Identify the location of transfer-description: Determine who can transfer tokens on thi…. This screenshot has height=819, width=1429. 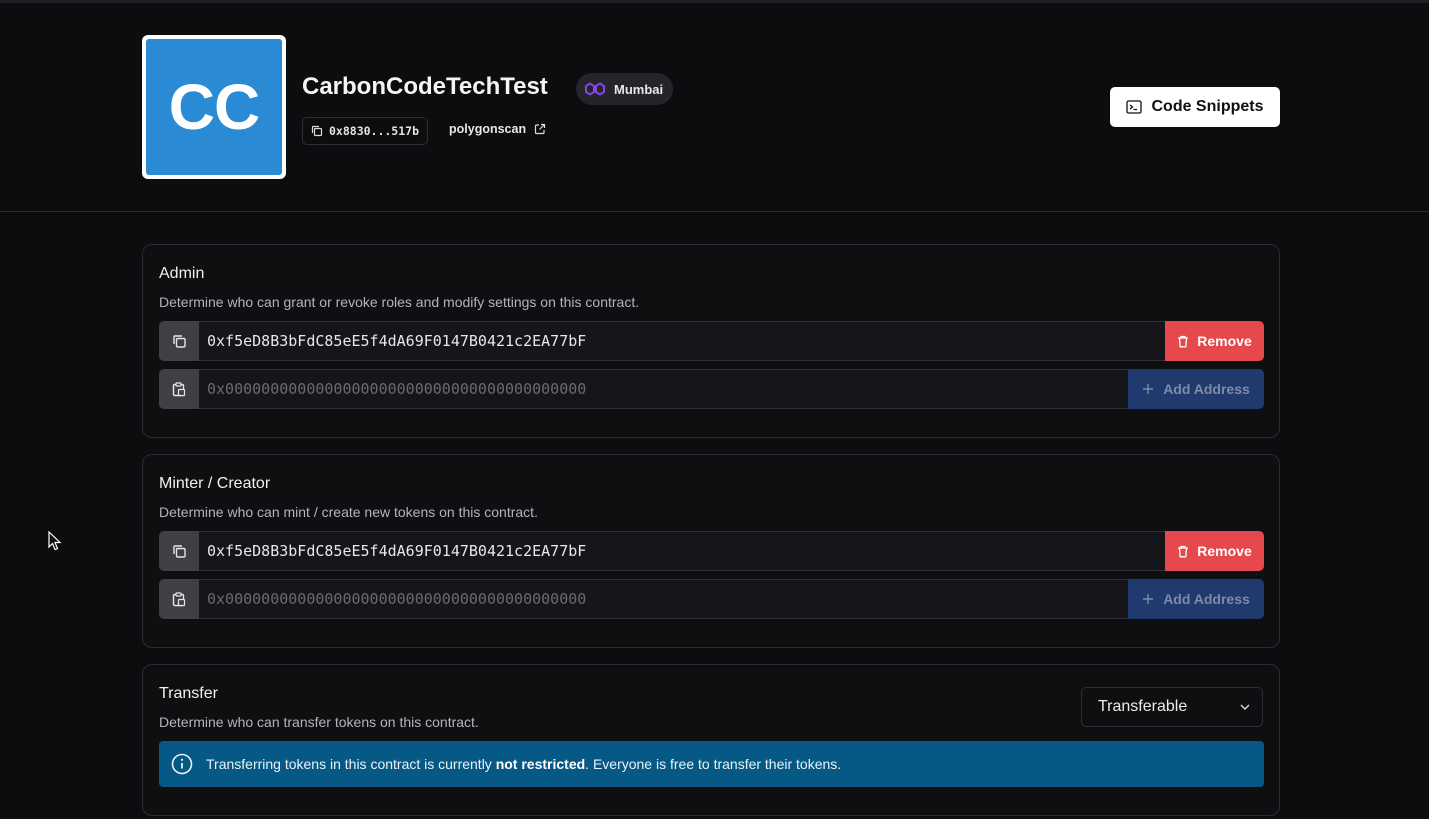
(319, 722).